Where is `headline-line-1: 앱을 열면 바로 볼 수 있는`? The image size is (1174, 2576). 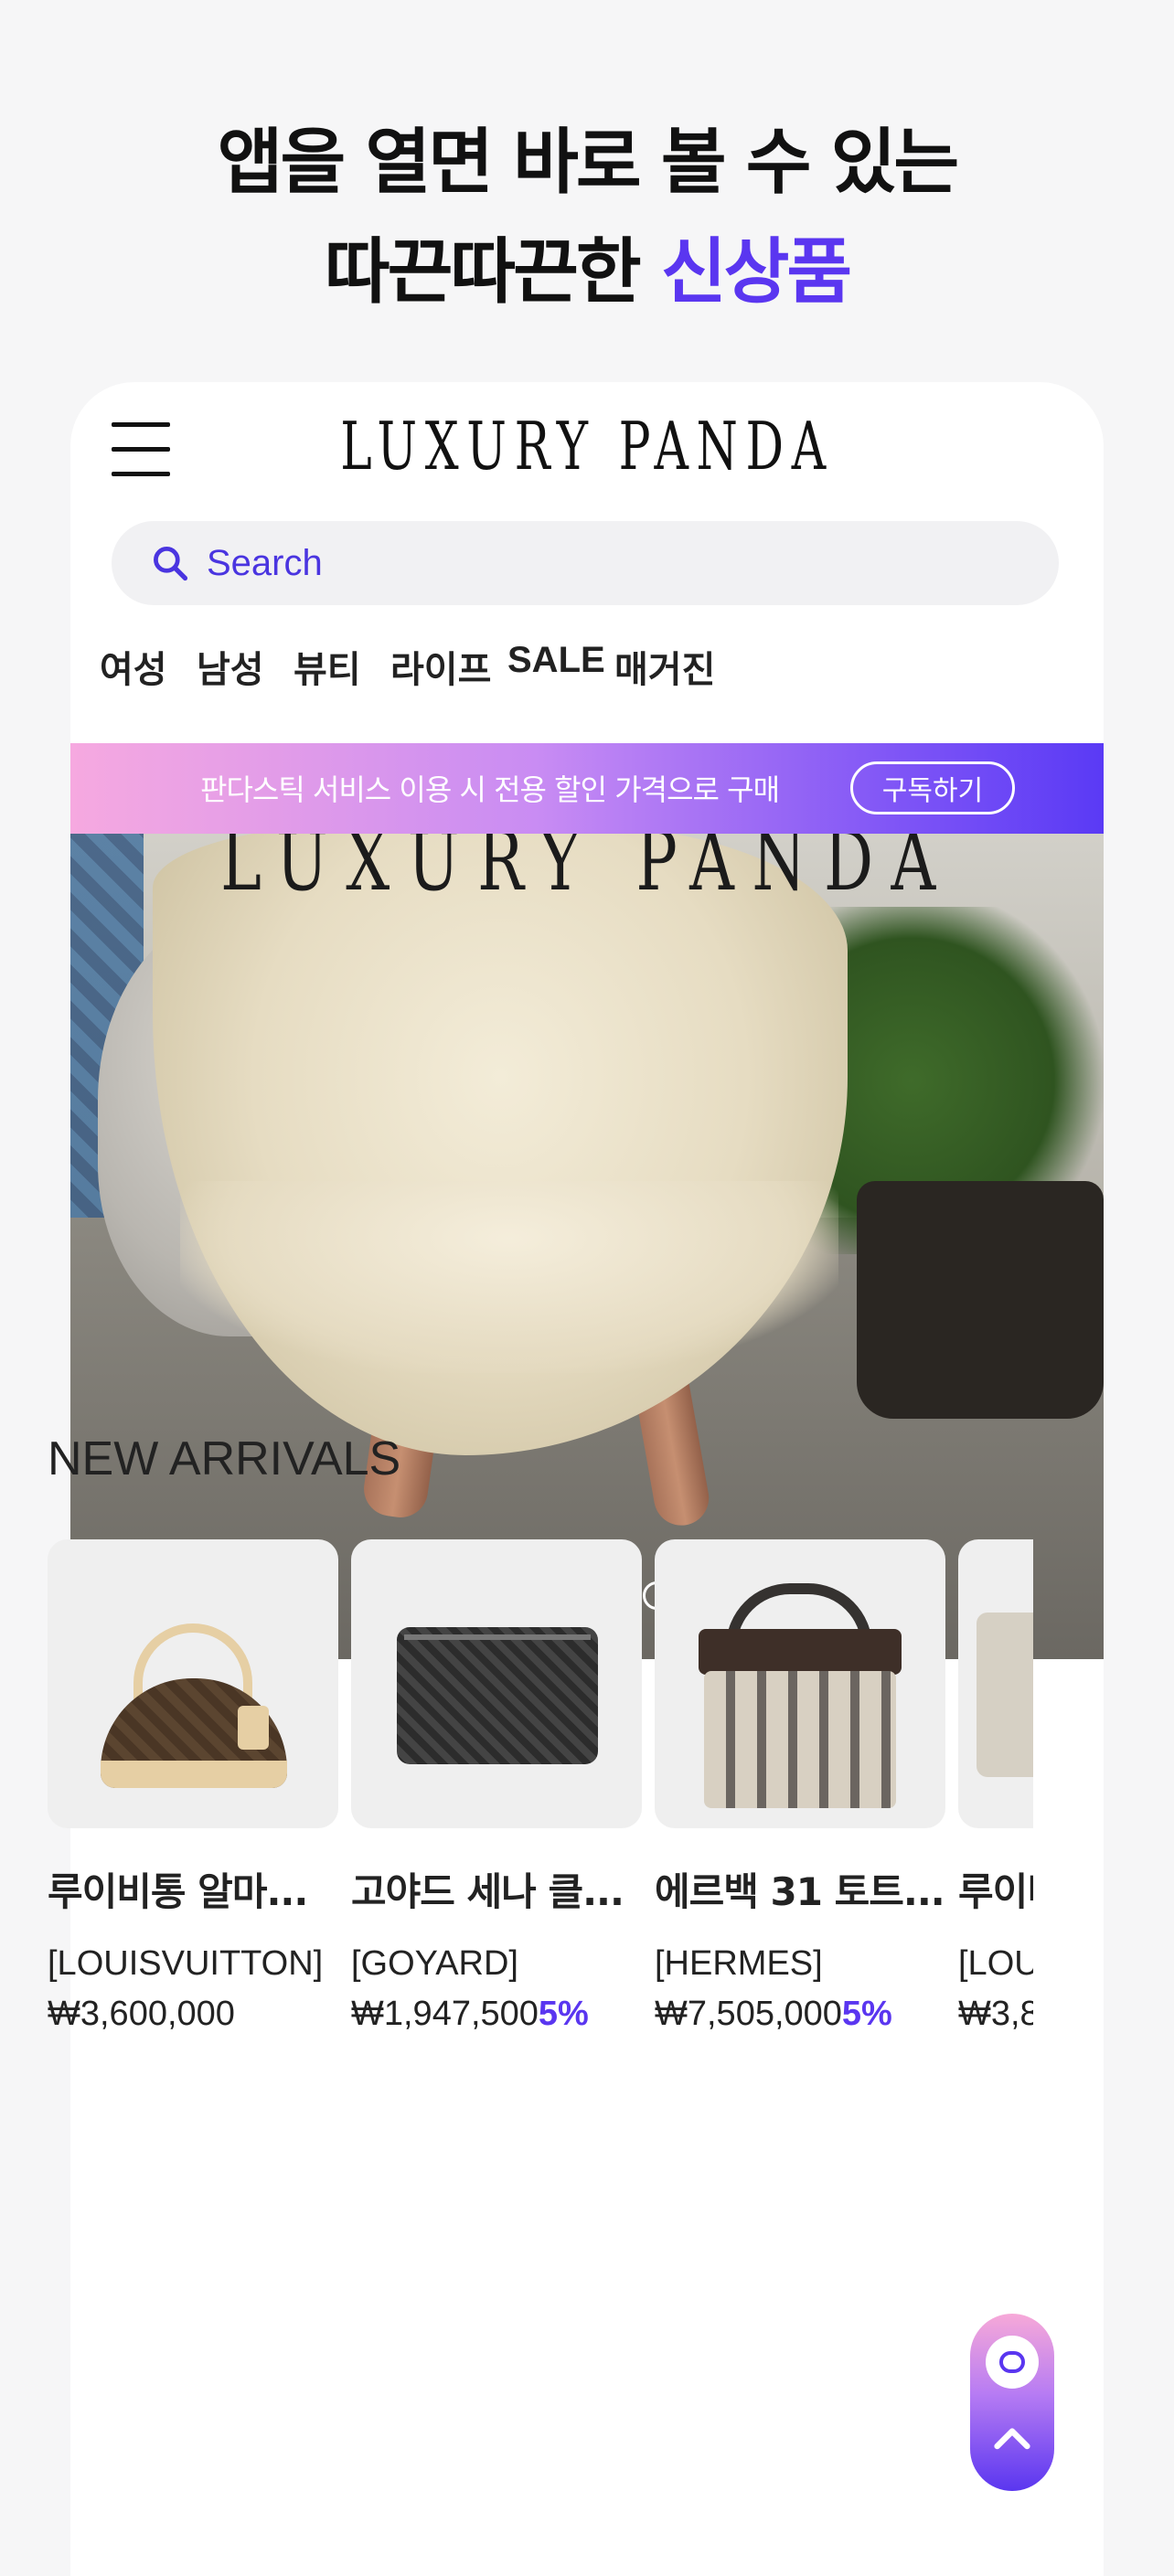
headline-line-1: 앱을 열면 바로 볼 수 있는 is located at coordinates (588, 163).